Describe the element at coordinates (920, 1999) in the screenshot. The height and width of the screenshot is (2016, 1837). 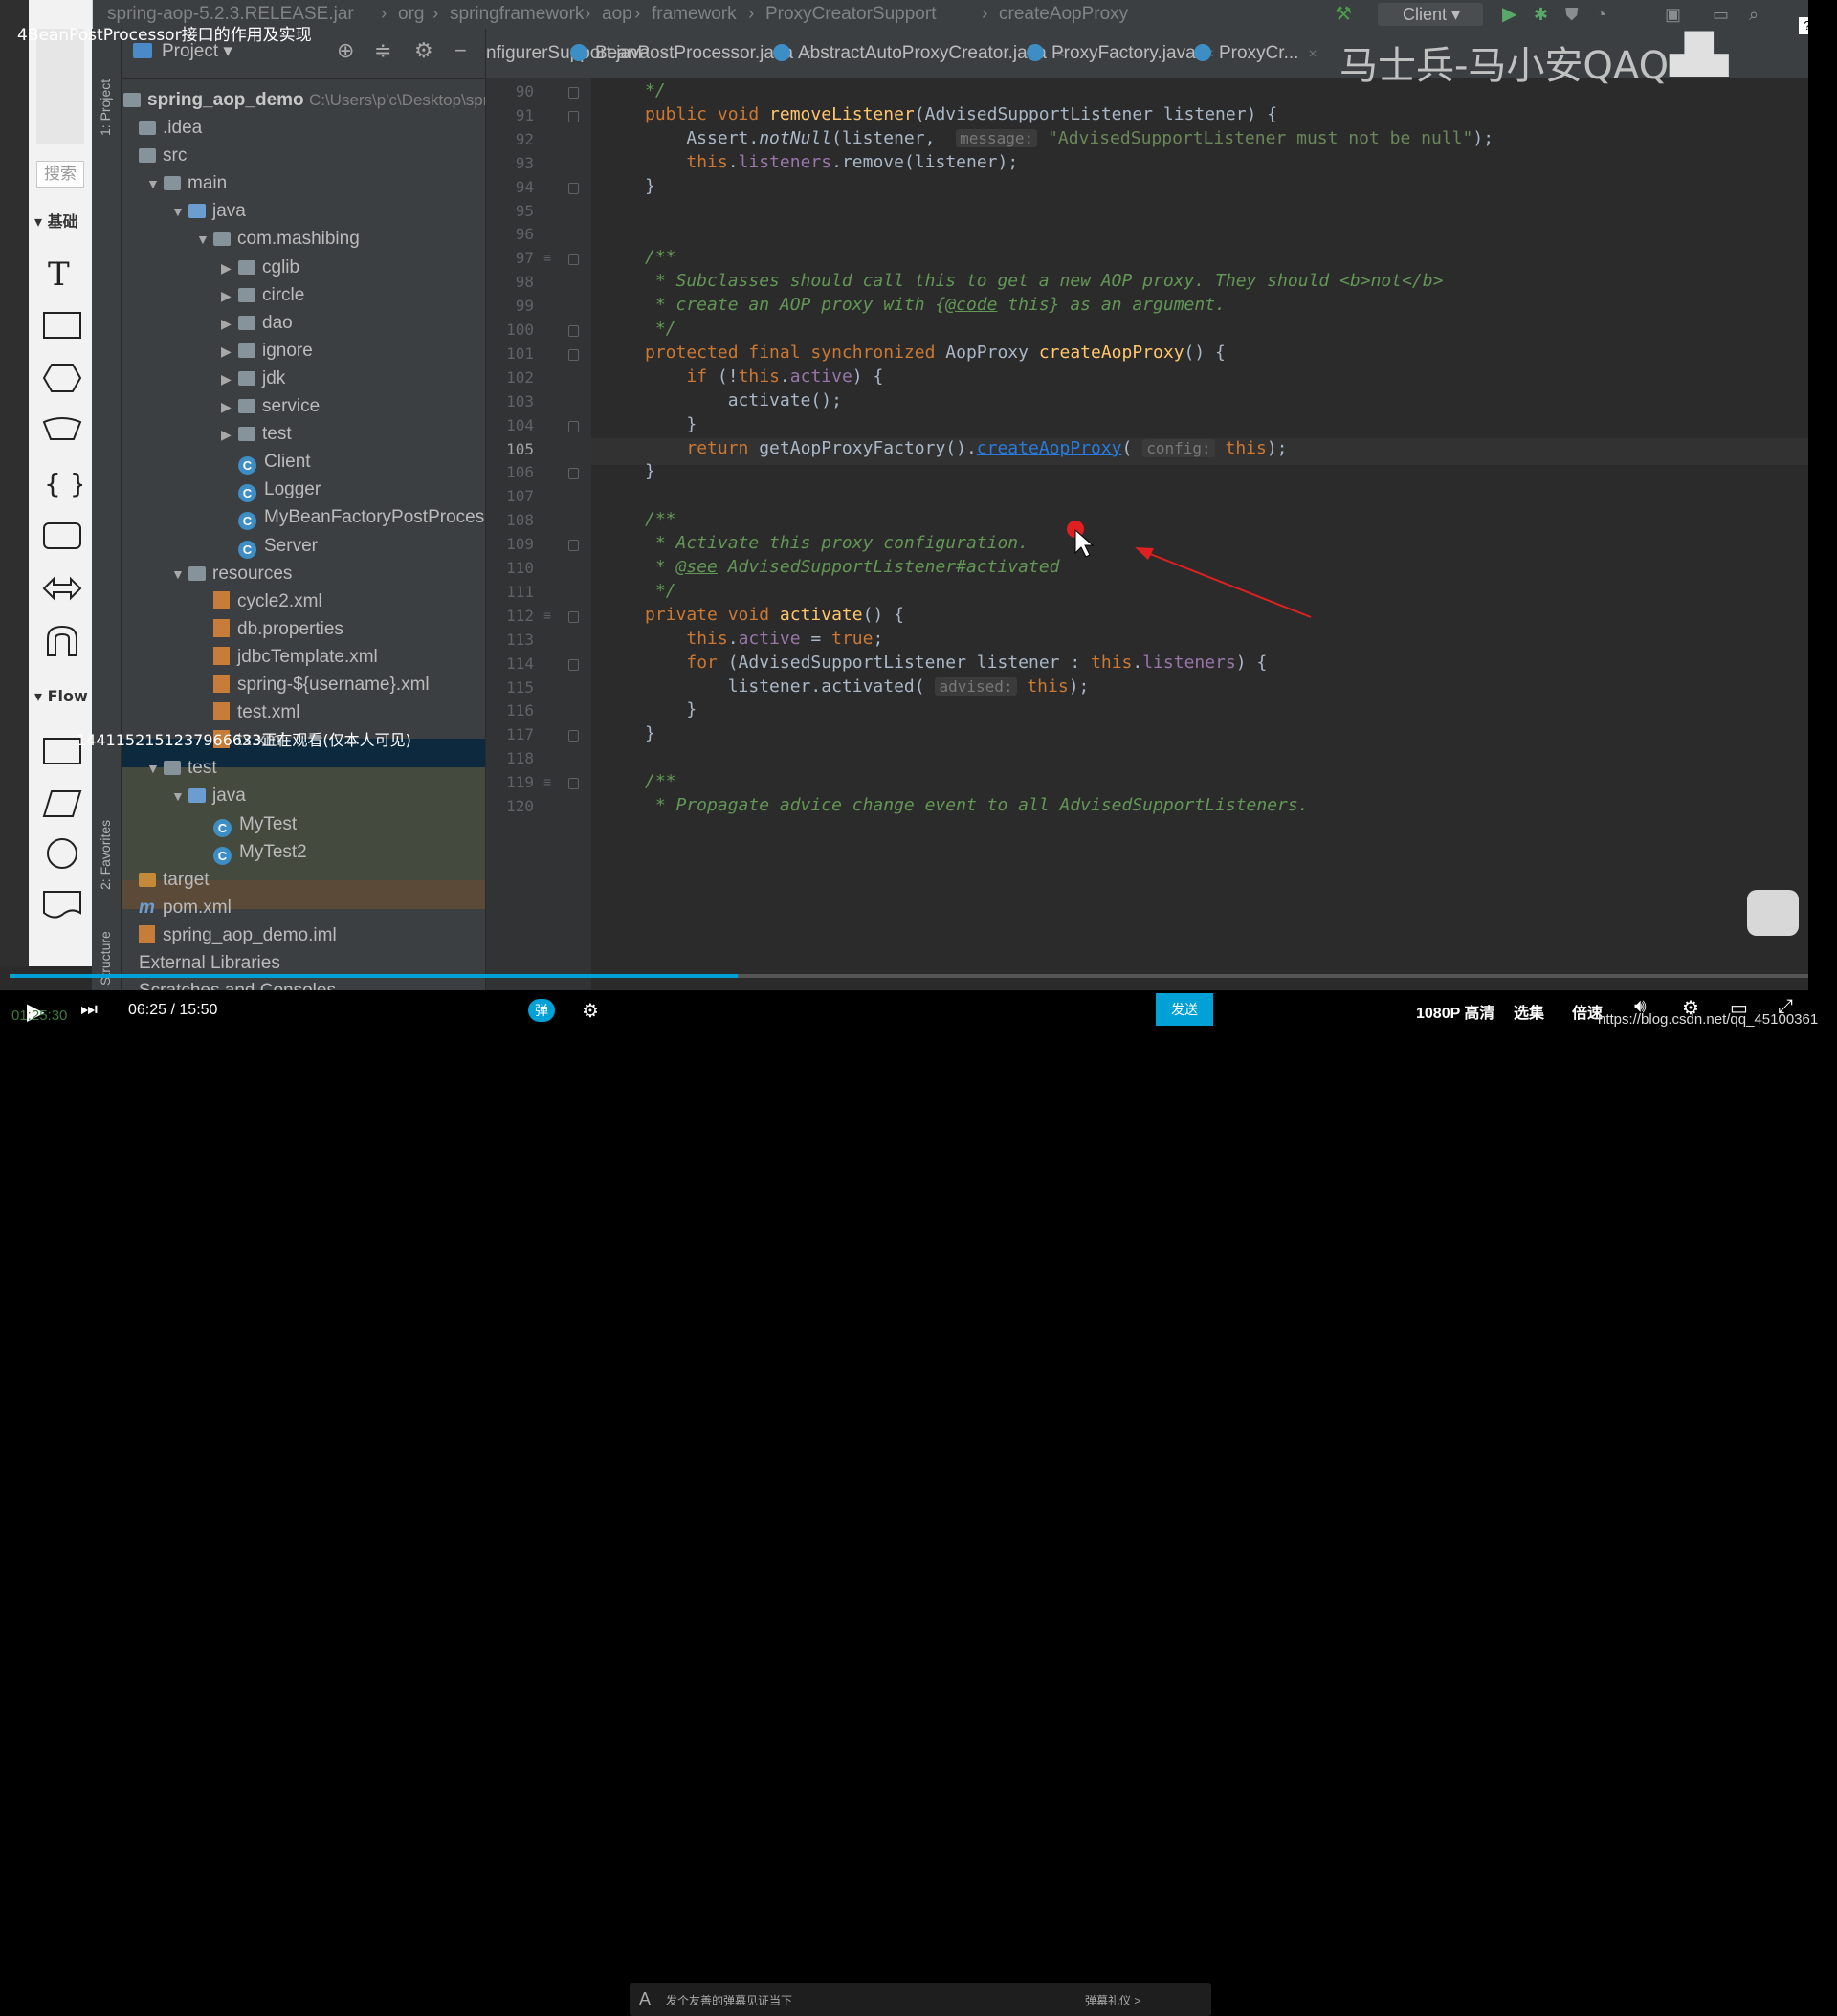
I see `danmaku-input: A 发个友善的弹幕见证当下 弹幕礼仪 >` at that location.